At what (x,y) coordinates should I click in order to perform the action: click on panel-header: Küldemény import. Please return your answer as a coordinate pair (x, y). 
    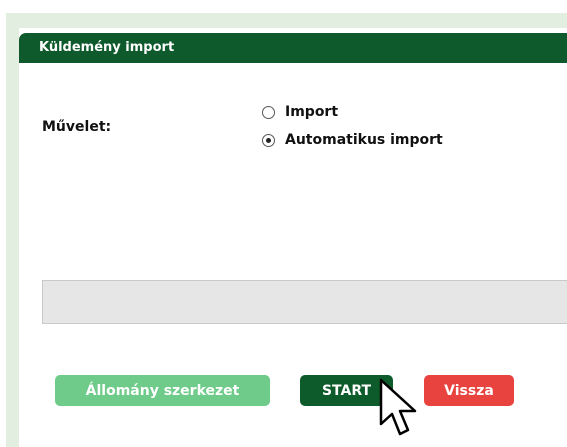
    Looking at the image, I should click on (293, 48).